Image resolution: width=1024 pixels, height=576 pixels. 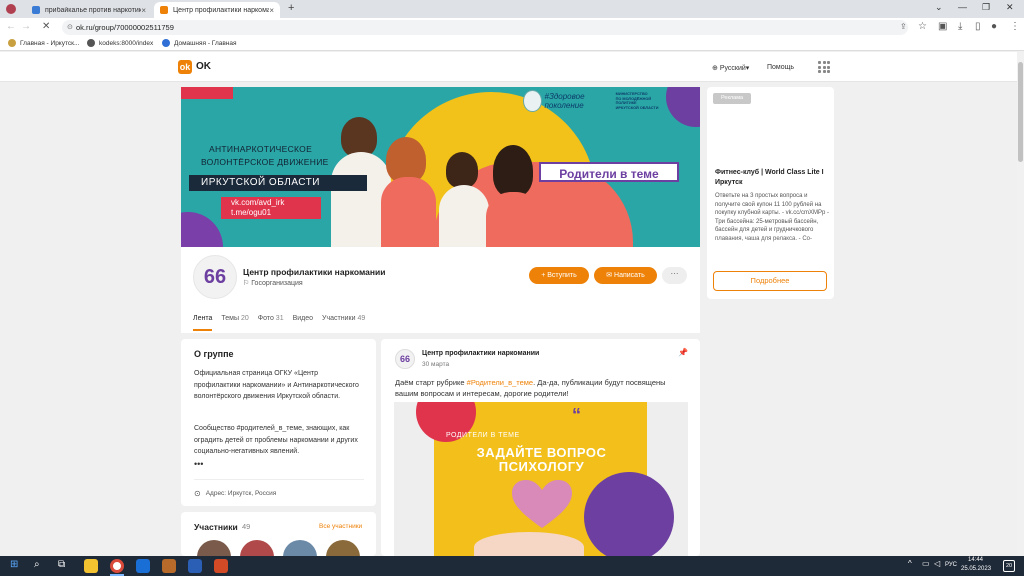 What do you see at coordinates (91, 566) in the screenshot?
I see `file-explorer-icon` at bounding box center [91, 566].